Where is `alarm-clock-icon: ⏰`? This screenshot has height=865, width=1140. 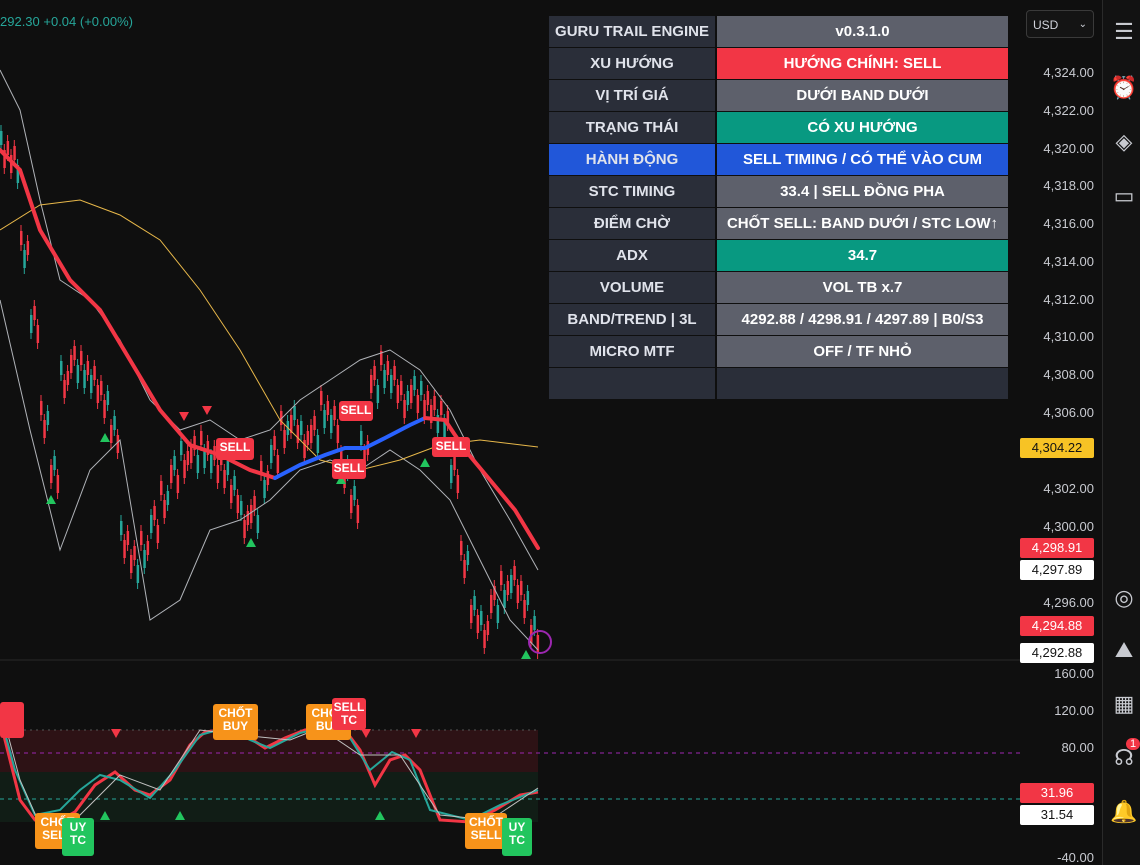
alarm-clock-icon: ⏰ is located at coordinates (1124, 88).